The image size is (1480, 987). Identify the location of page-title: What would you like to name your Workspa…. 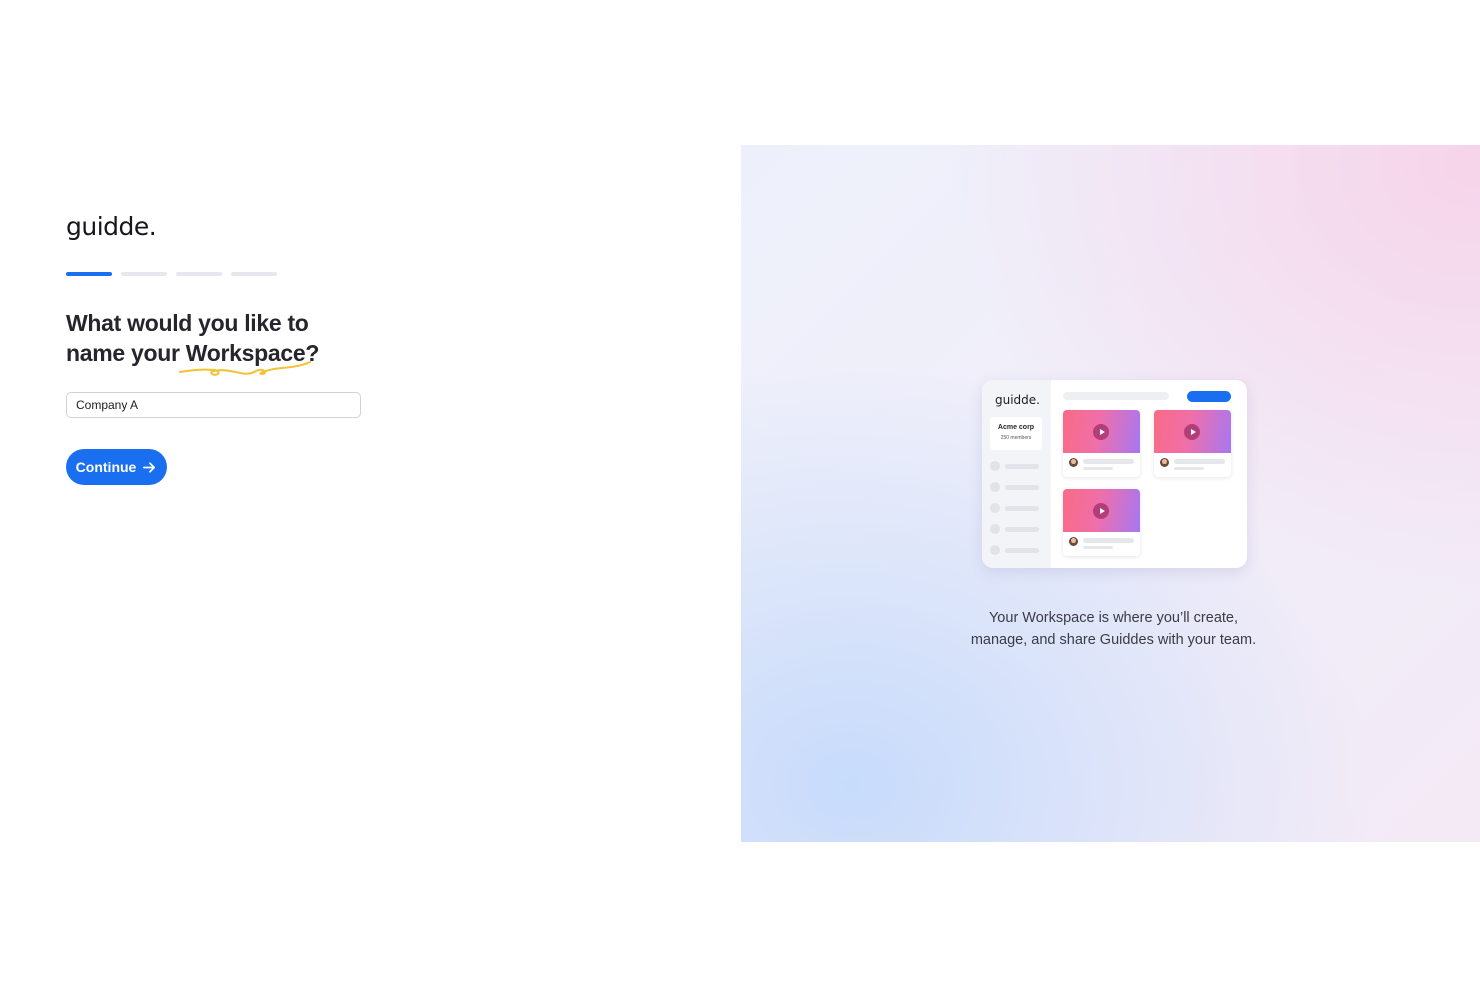
(192, 342).